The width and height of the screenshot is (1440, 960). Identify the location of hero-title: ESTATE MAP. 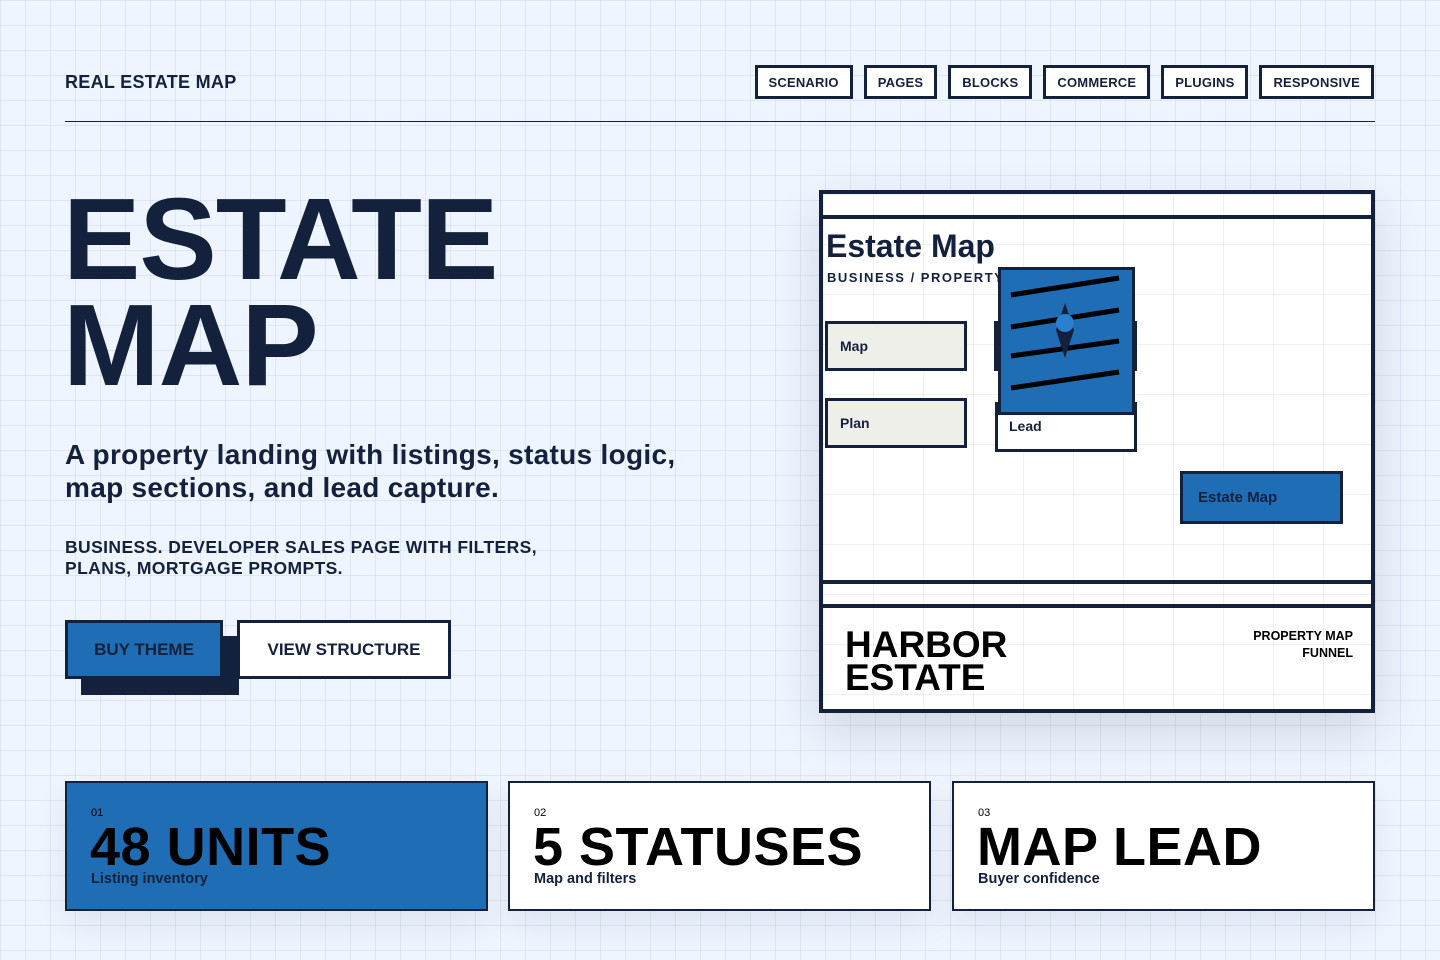
(280, 292).